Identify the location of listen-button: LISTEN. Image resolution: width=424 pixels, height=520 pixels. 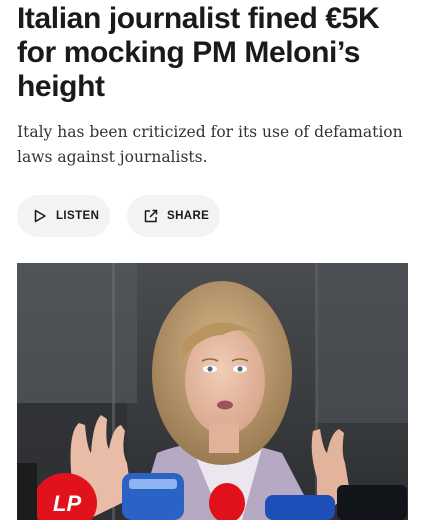
(63, 216).